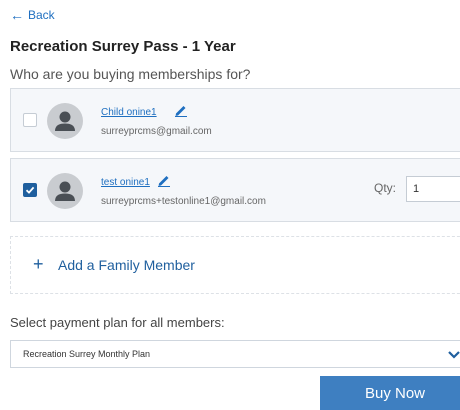  I want to click on qty-input, so click(433, 189).